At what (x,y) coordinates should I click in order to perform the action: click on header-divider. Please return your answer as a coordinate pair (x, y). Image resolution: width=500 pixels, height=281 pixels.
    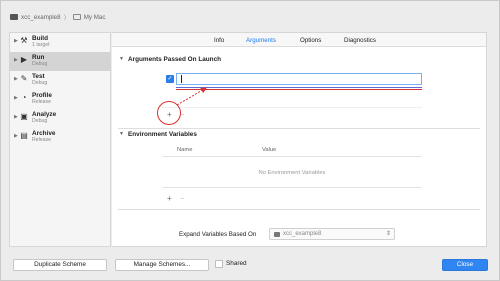
    Looking at the image, I should click on (292, 156).